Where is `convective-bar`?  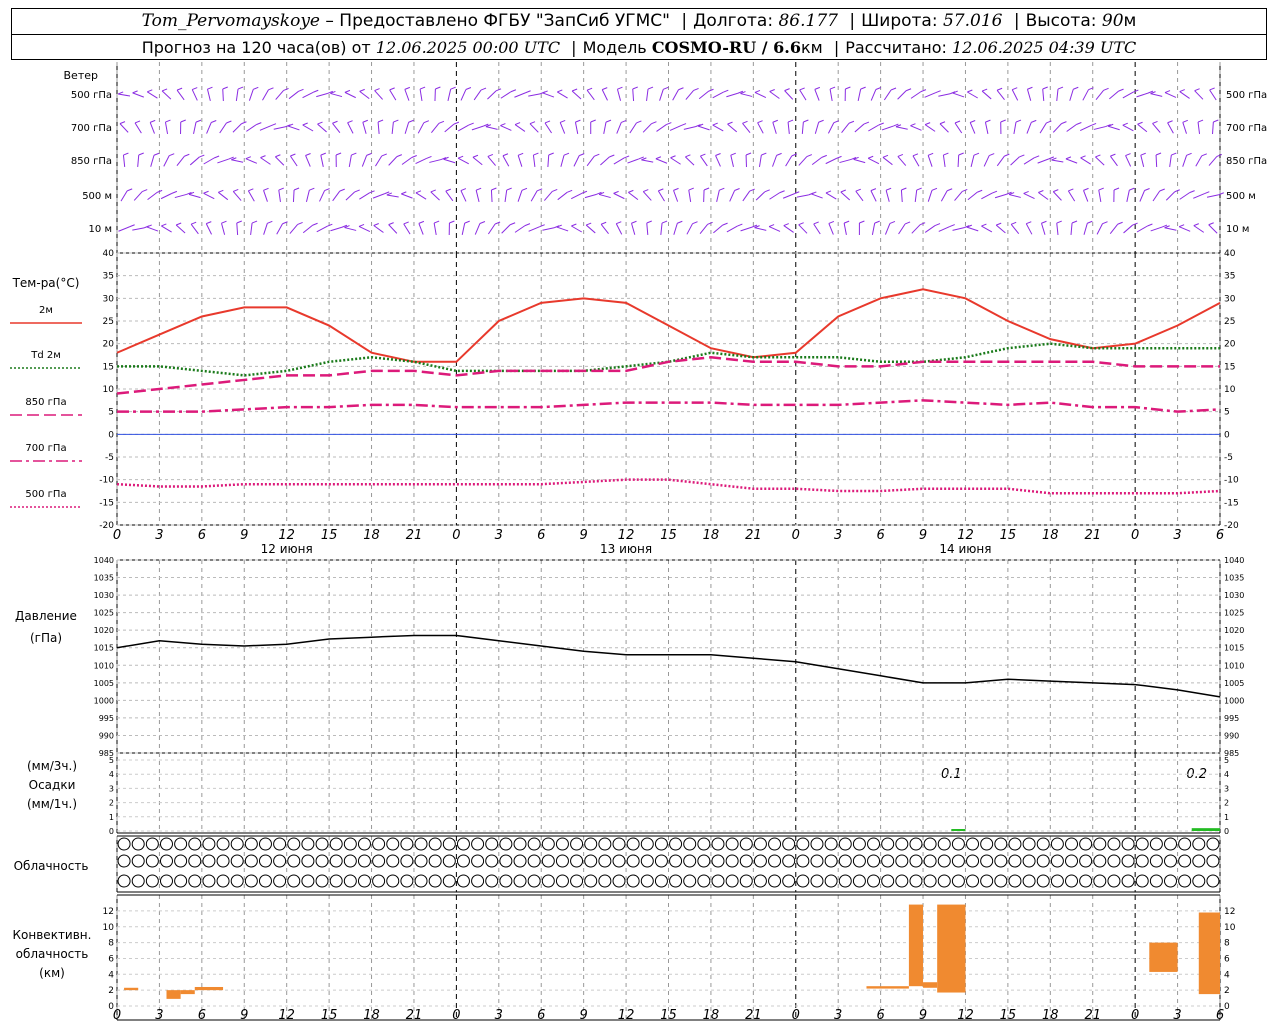 convective-bar is located at coordinates (1209, 953).